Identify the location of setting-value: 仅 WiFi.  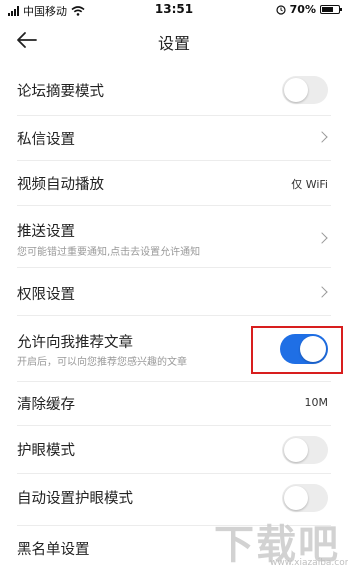
(309, 184).